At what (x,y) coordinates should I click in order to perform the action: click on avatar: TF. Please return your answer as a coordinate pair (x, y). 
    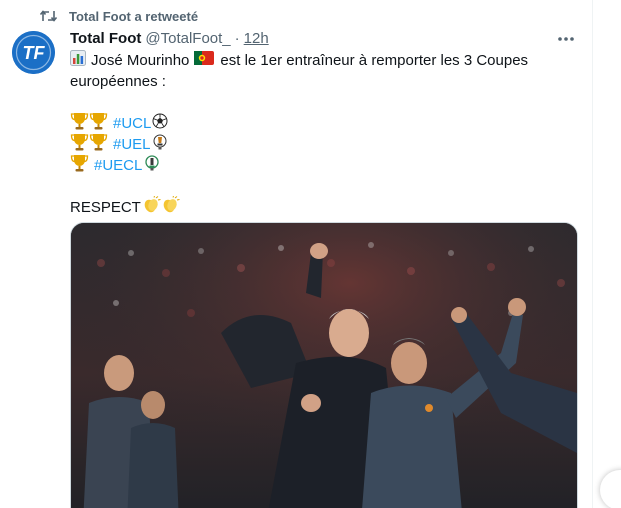
    Looking at the image, I should click on (33, 52).